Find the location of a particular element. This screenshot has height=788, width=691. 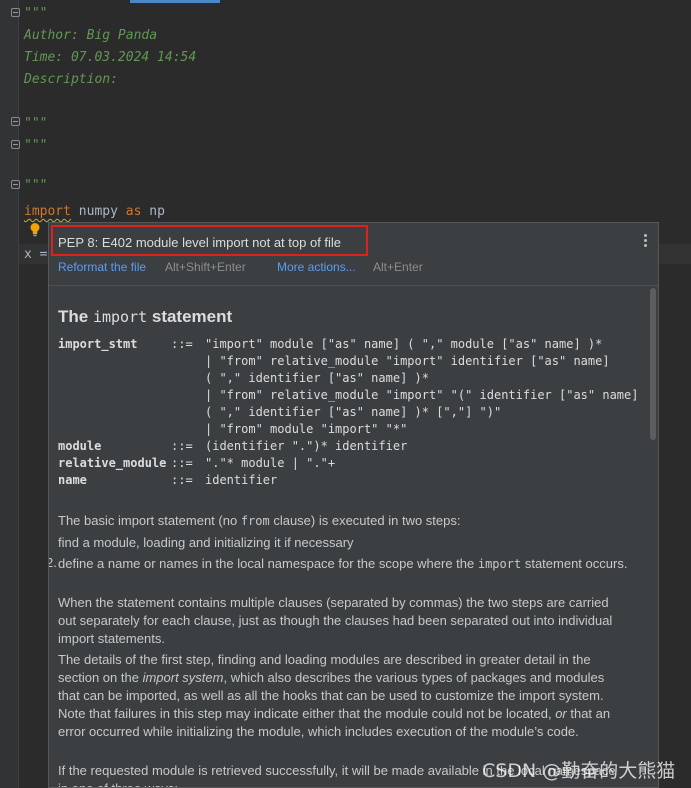

grammar-rule: | "from" module "import" "*" is located at coordinates (306, 429).